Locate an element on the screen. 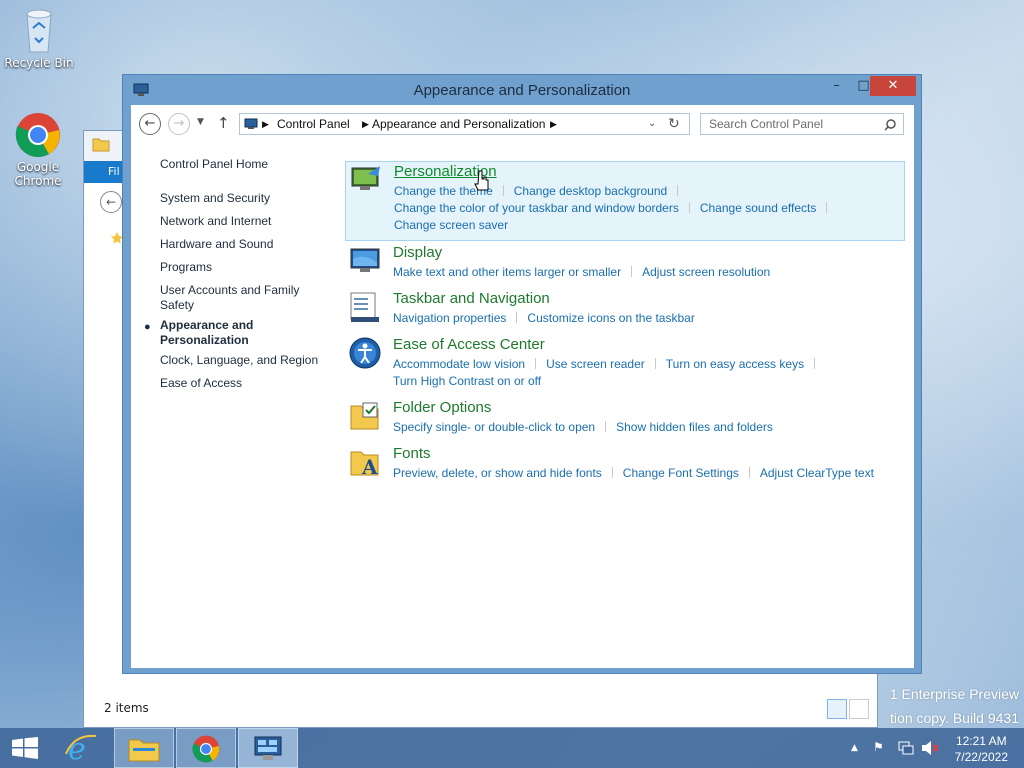  nav-appearance-personalization: ● Appearance and Personalization is located at coordinates (222, 333).